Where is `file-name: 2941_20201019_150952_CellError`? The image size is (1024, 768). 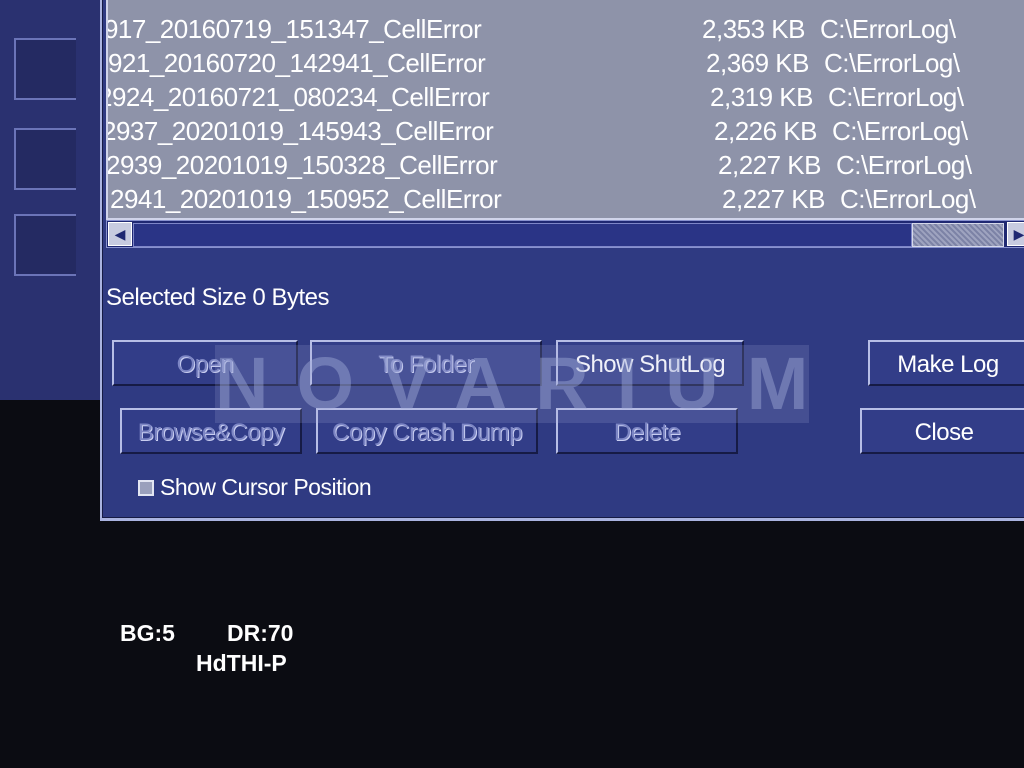
file-name: 2941_20201019_150952_CellError is located at coordinates (306, 199).